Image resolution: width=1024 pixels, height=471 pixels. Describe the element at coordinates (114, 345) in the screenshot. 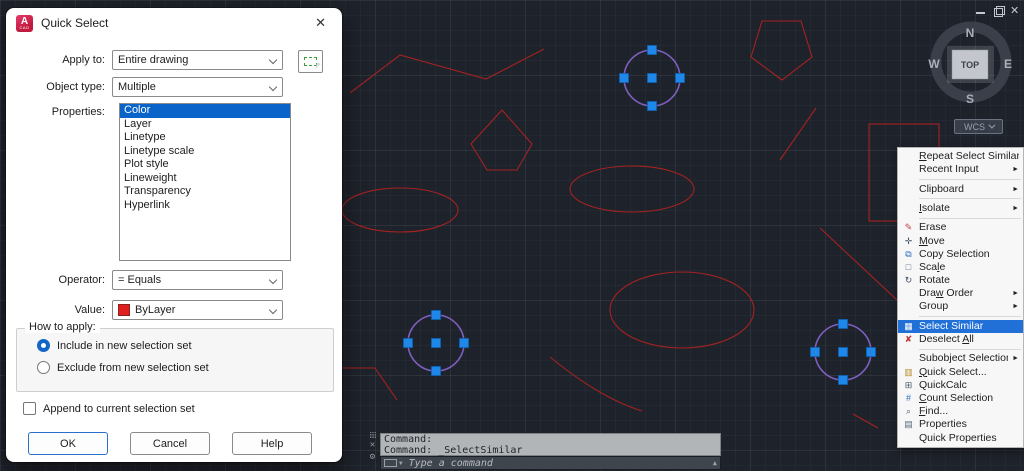

I see `radio-option-0: Include in new selection set` at that location.